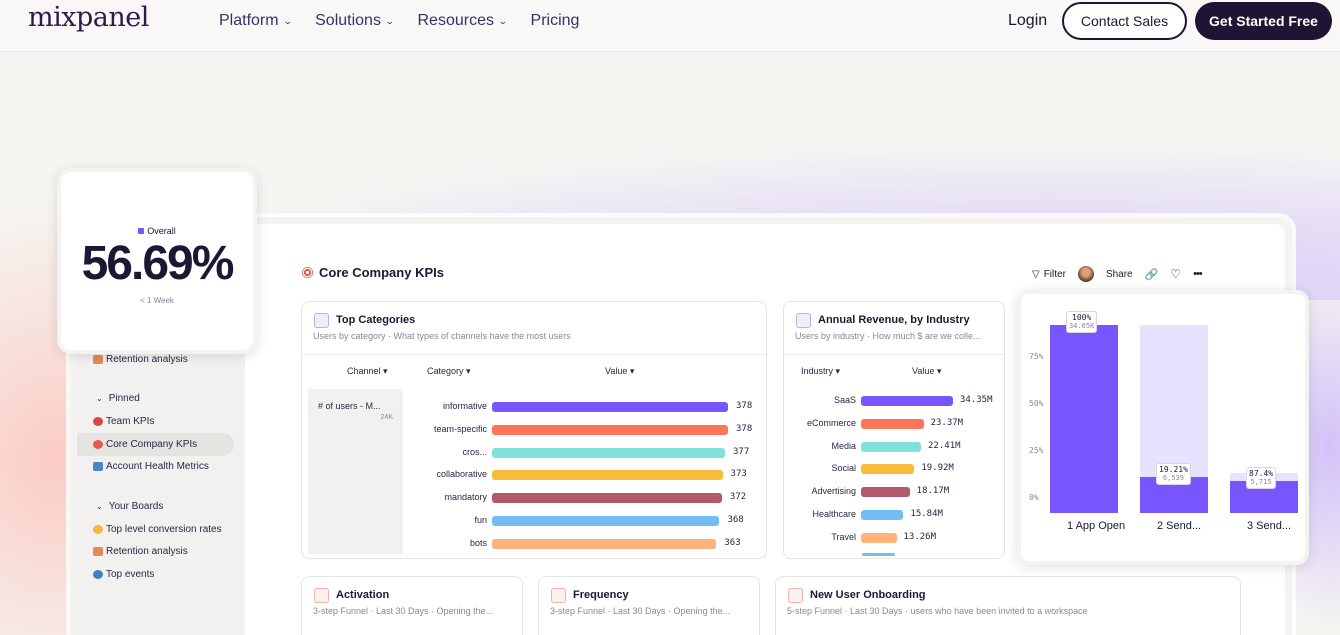 Image resolution: width=1340 pixels, height=635 pixels. What do you see at coordinates (464, 406) in the screenshot?
I see `bar-label: informative` at bounding box center [464, 406].